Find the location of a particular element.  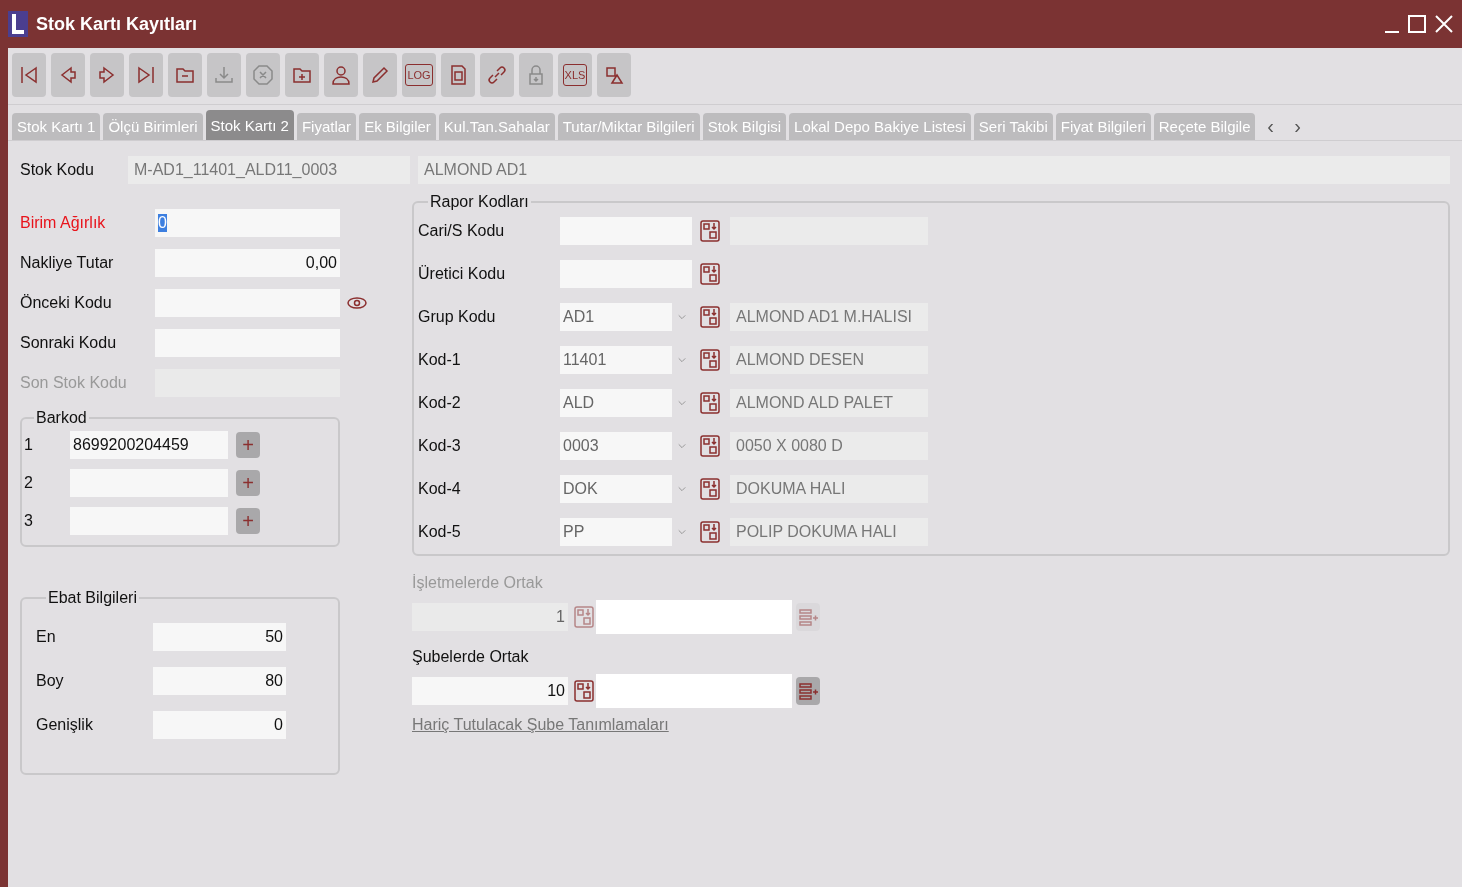

tab: Stok Kartı 2 is located at coordinates (249, 125).